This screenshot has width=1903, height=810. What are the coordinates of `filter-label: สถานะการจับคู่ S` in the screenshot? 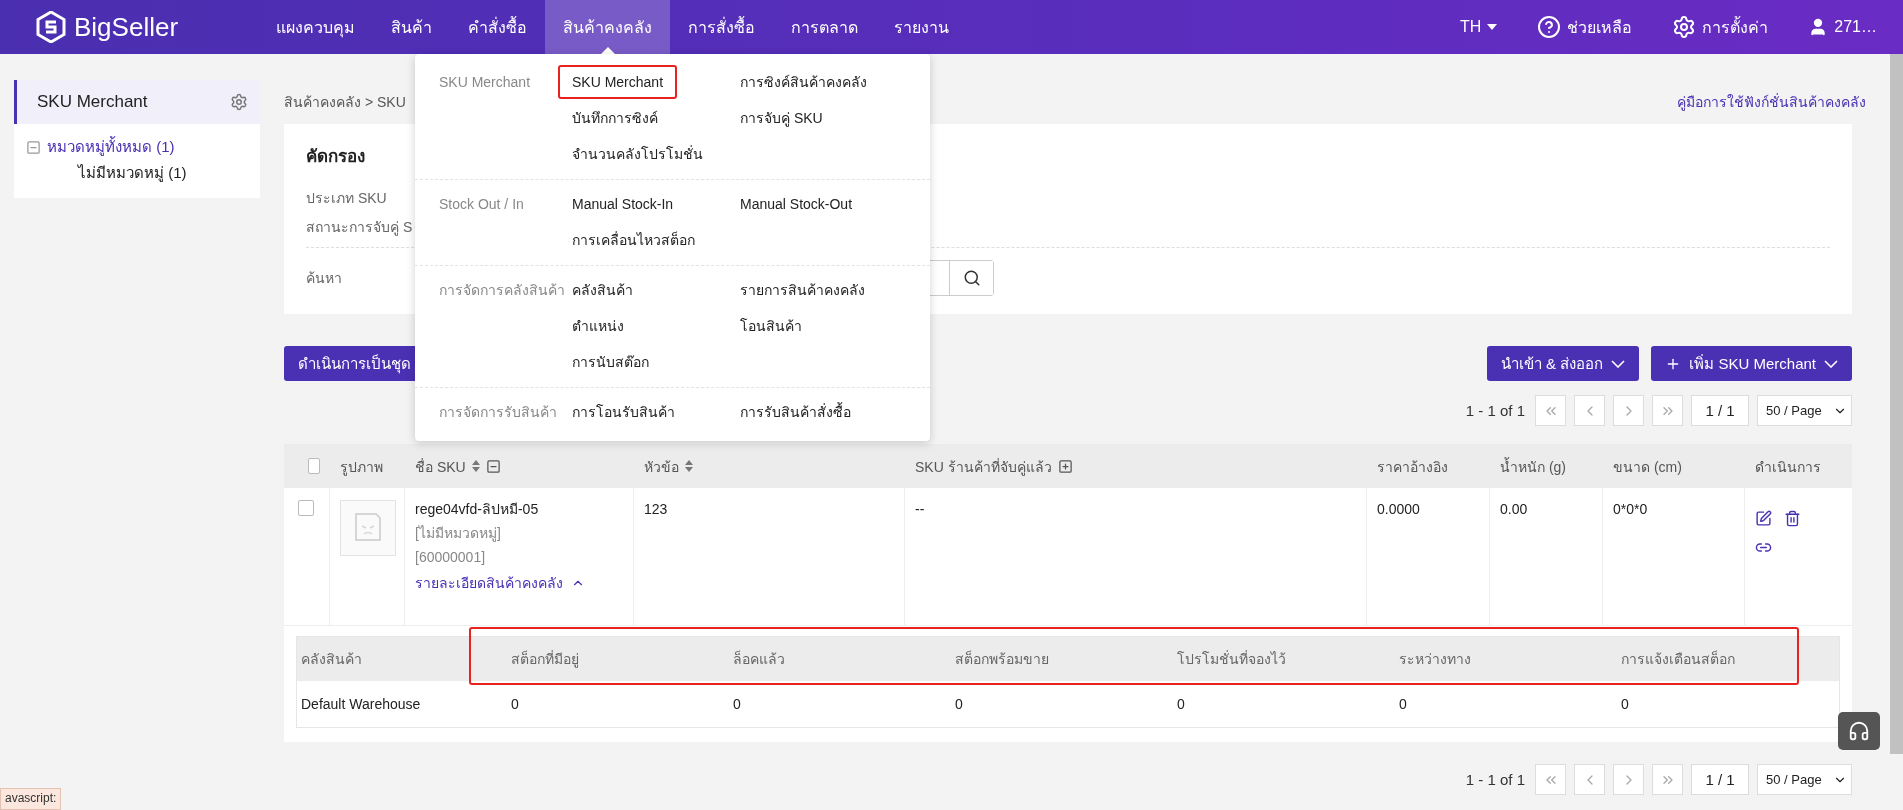 It's located at (359, 228).